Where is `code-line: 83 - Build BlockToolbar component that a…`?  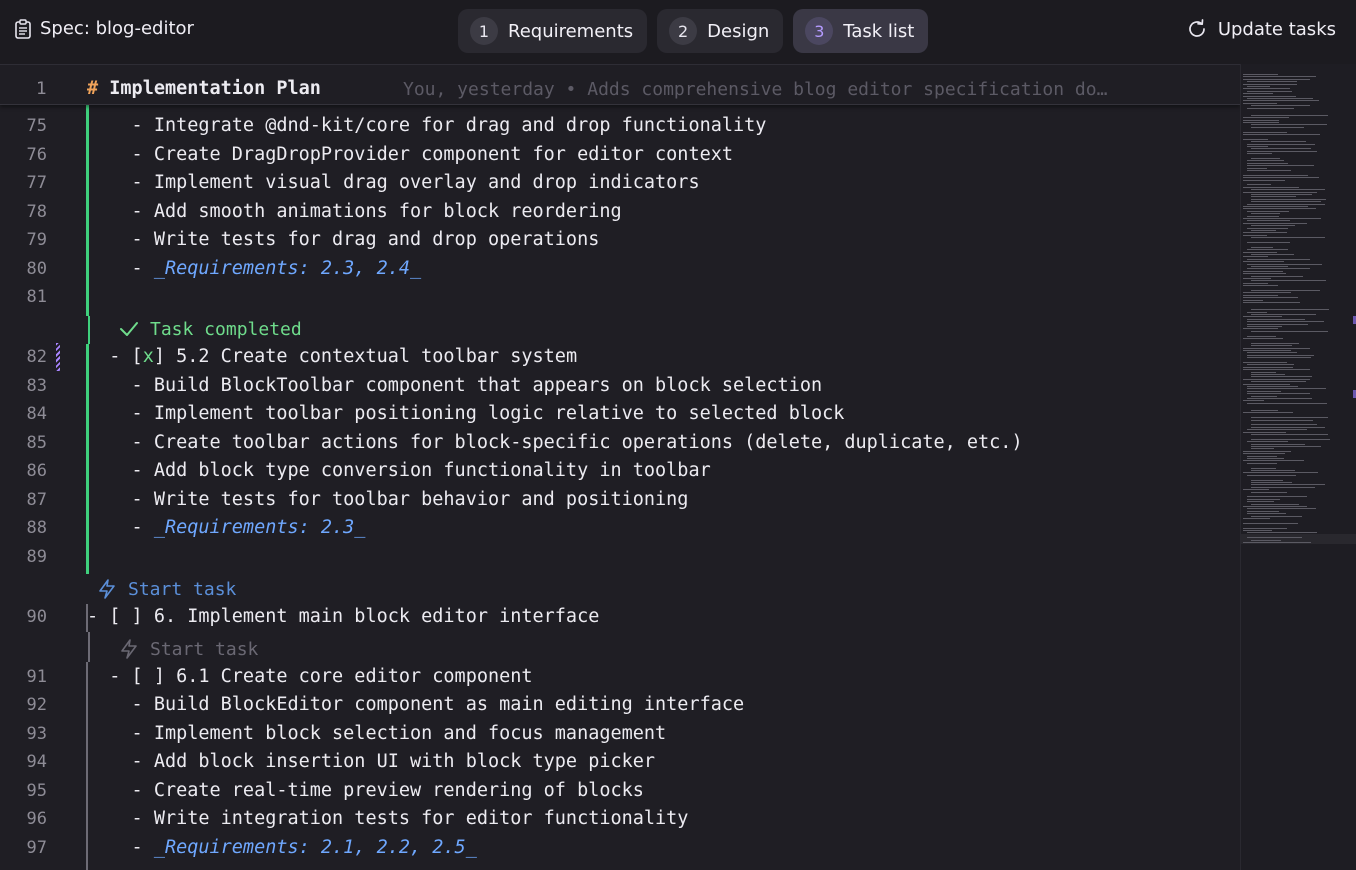
code-line: 83 - Build BlockToolbar component that a… is located at coordinates (620, 386).